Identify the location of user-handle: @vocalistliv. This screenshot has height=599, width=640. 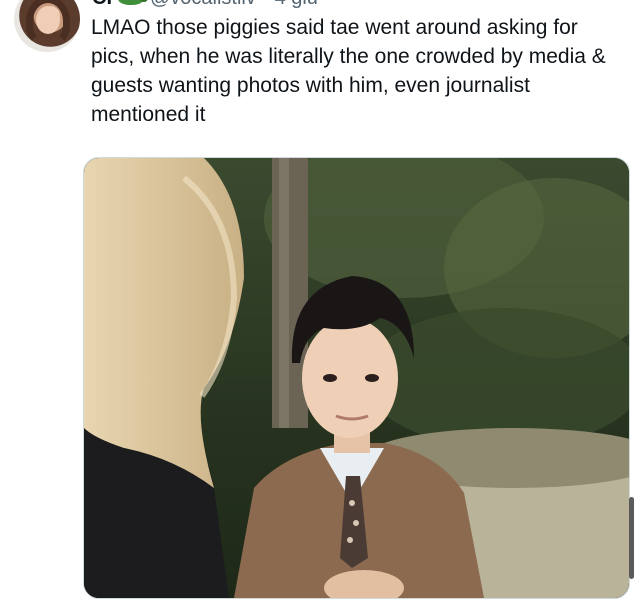
(203, 5).